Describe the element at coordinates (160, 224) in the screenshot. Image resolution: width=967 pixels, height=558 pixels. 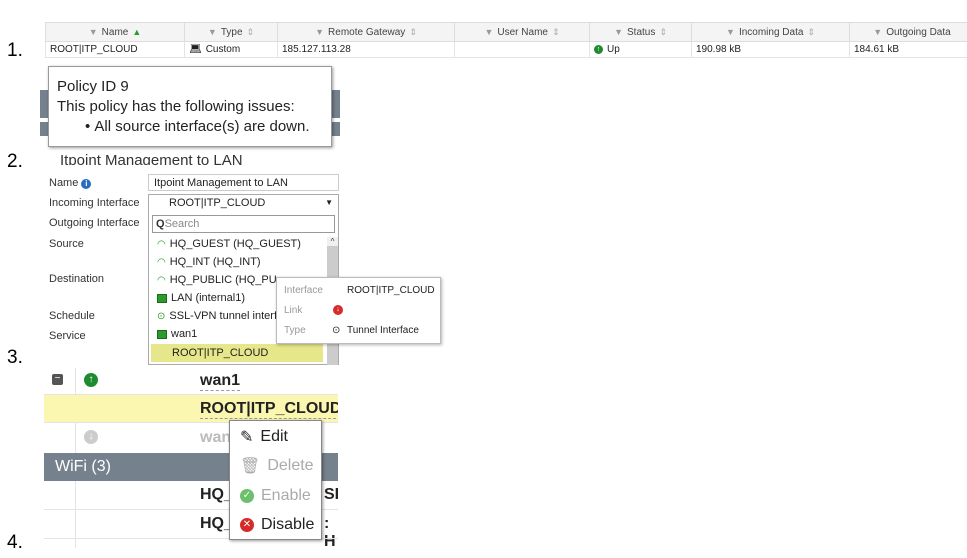
I see `search-icon: Q` at that location.